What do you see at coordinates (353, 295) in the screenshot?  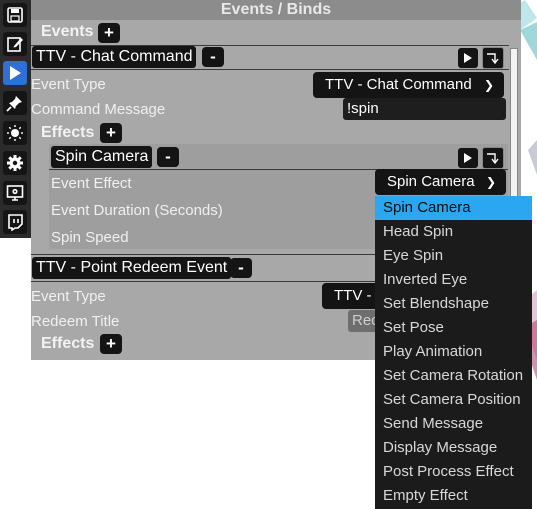 I see `event-type-value: TTV -` at bounding box center [353, 295].